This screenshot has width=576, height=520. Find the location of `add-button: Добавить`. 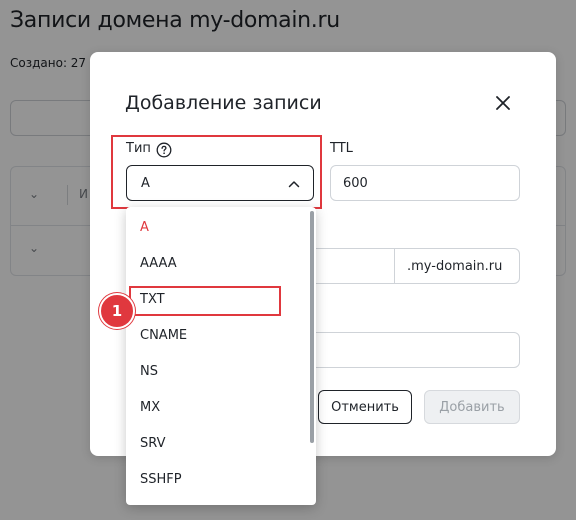

add-button: Добавить is located at coordinates (472, 407).